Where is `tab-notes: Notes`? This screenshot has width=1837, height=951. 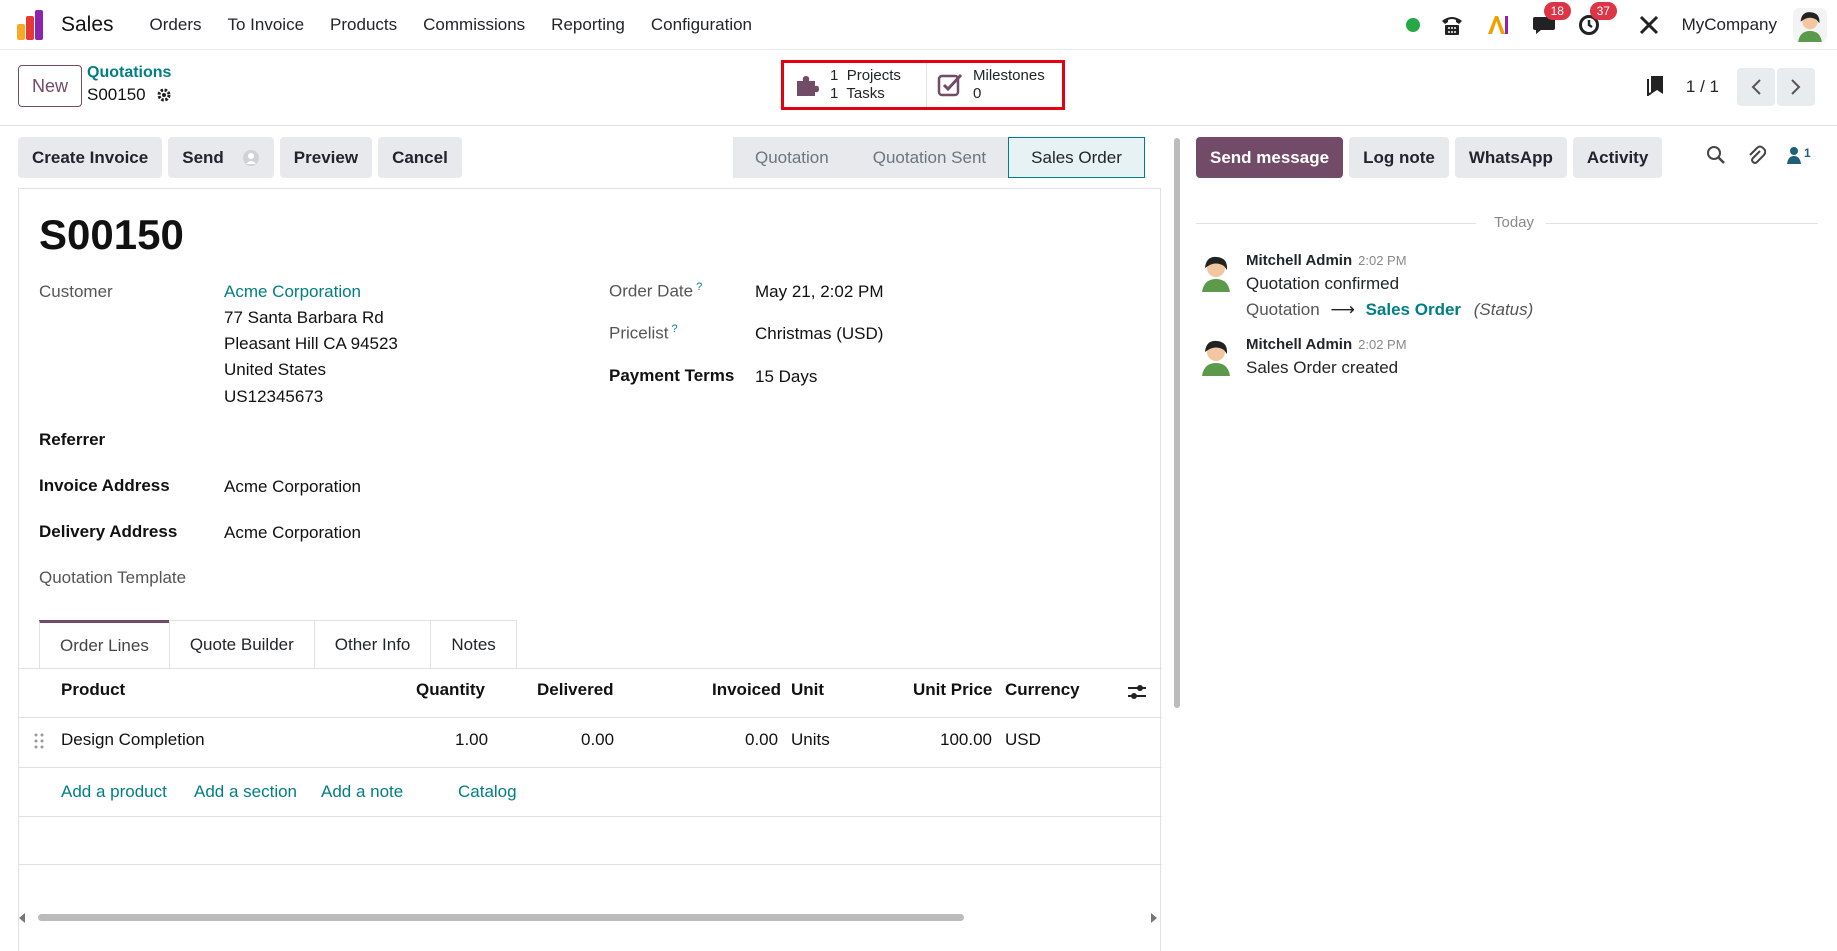
tab-notes: Notes is located at coordinates (473, 644).